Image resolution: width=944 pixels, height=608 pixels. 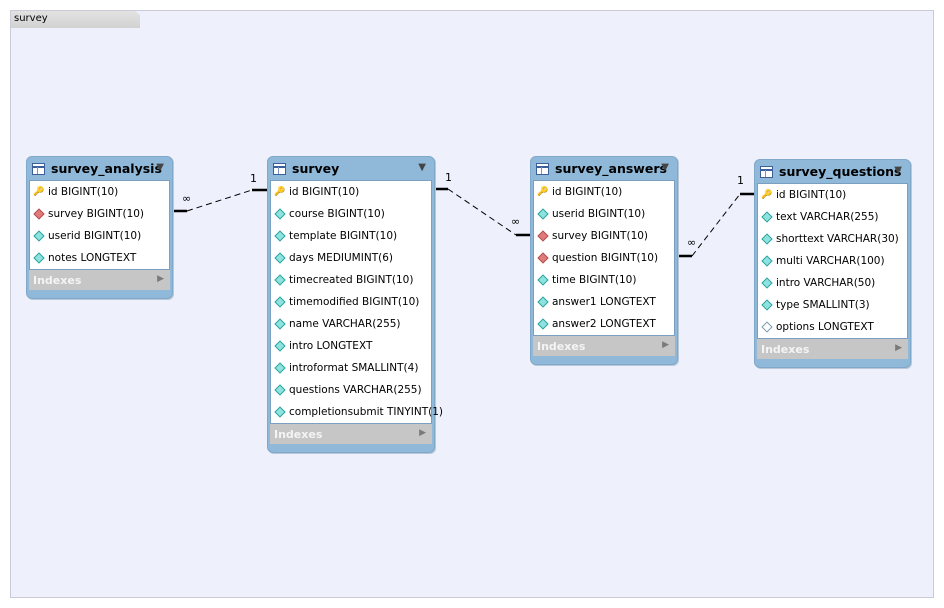 I want to click on column-label: answer2 LONGTEXT, so click(x=604, y=324).